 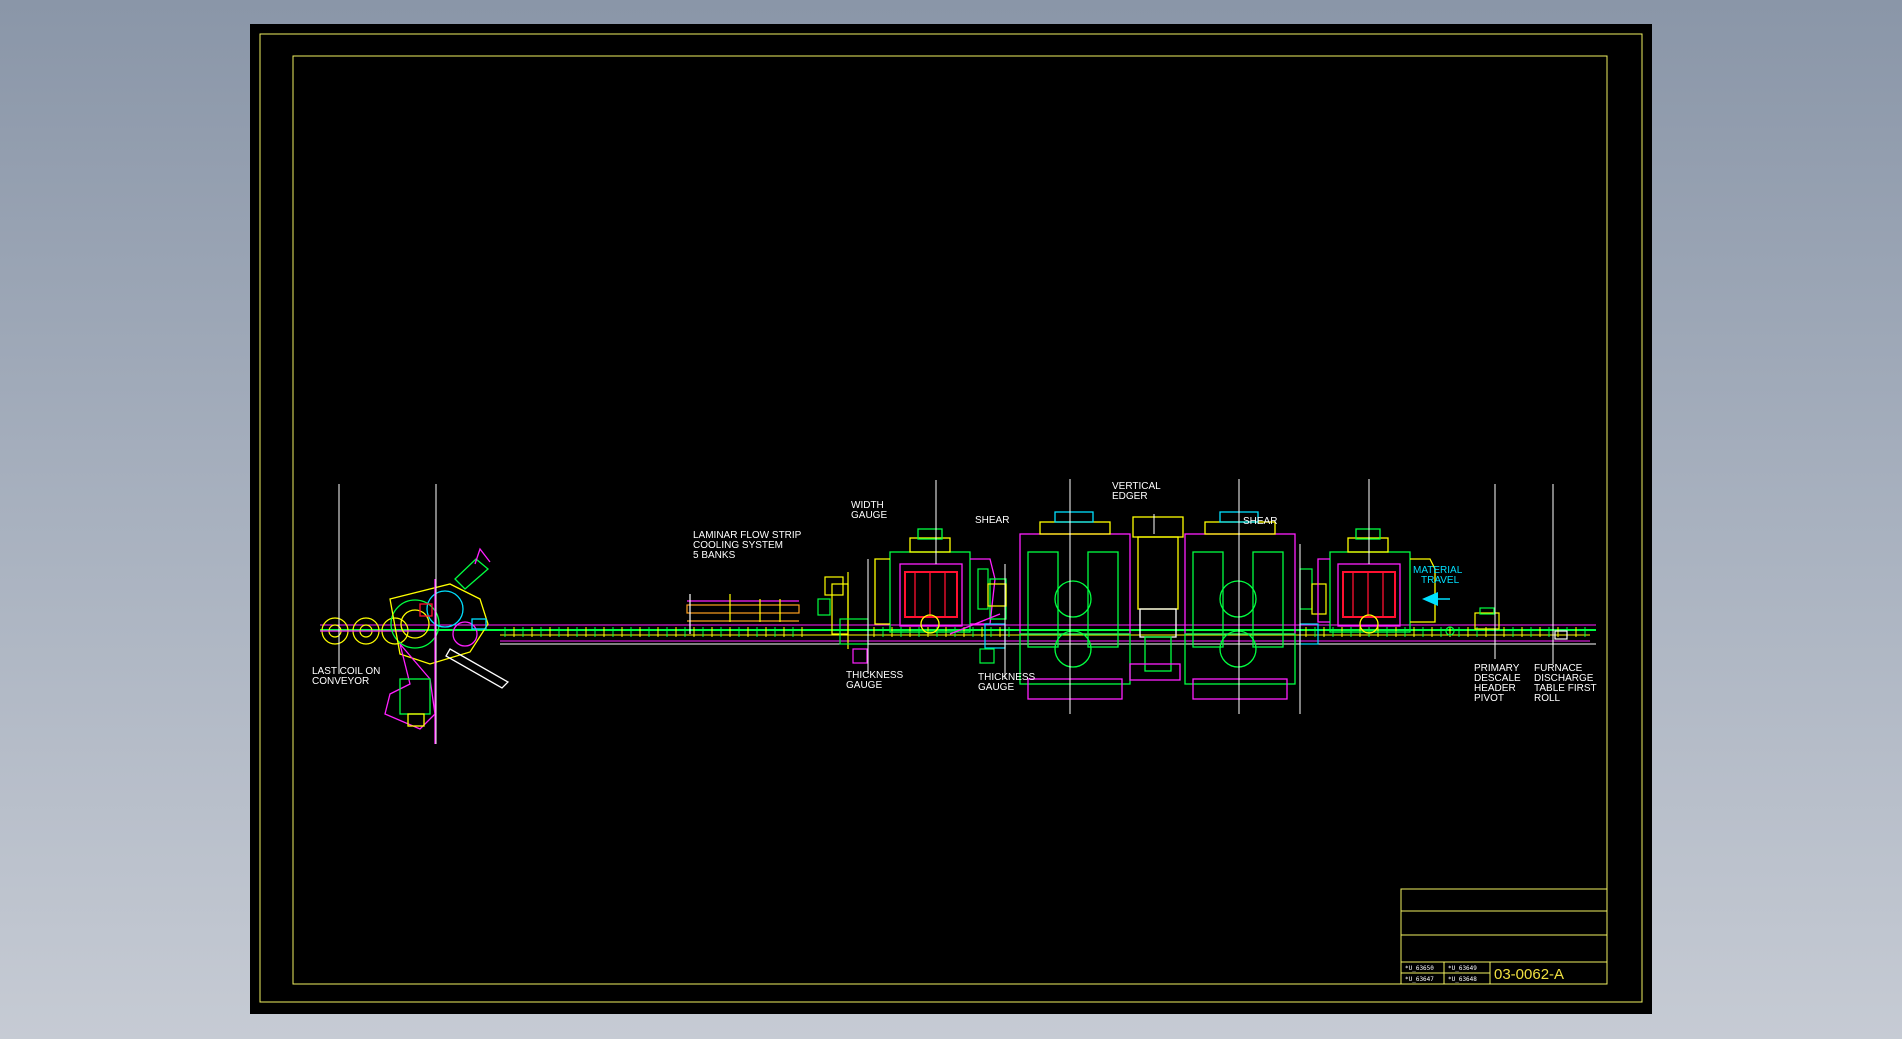 What do you see at coordinates (940, 581) in the screenshot?
I see `finishing-stand-left` at bounding box center [940, 581].